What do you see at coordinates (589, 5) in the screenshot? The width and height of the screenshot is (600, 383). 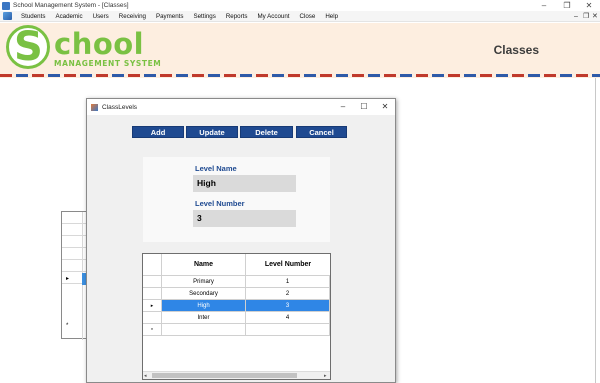 I see `window-close-button: ✕` at bounding box center [589, 5].